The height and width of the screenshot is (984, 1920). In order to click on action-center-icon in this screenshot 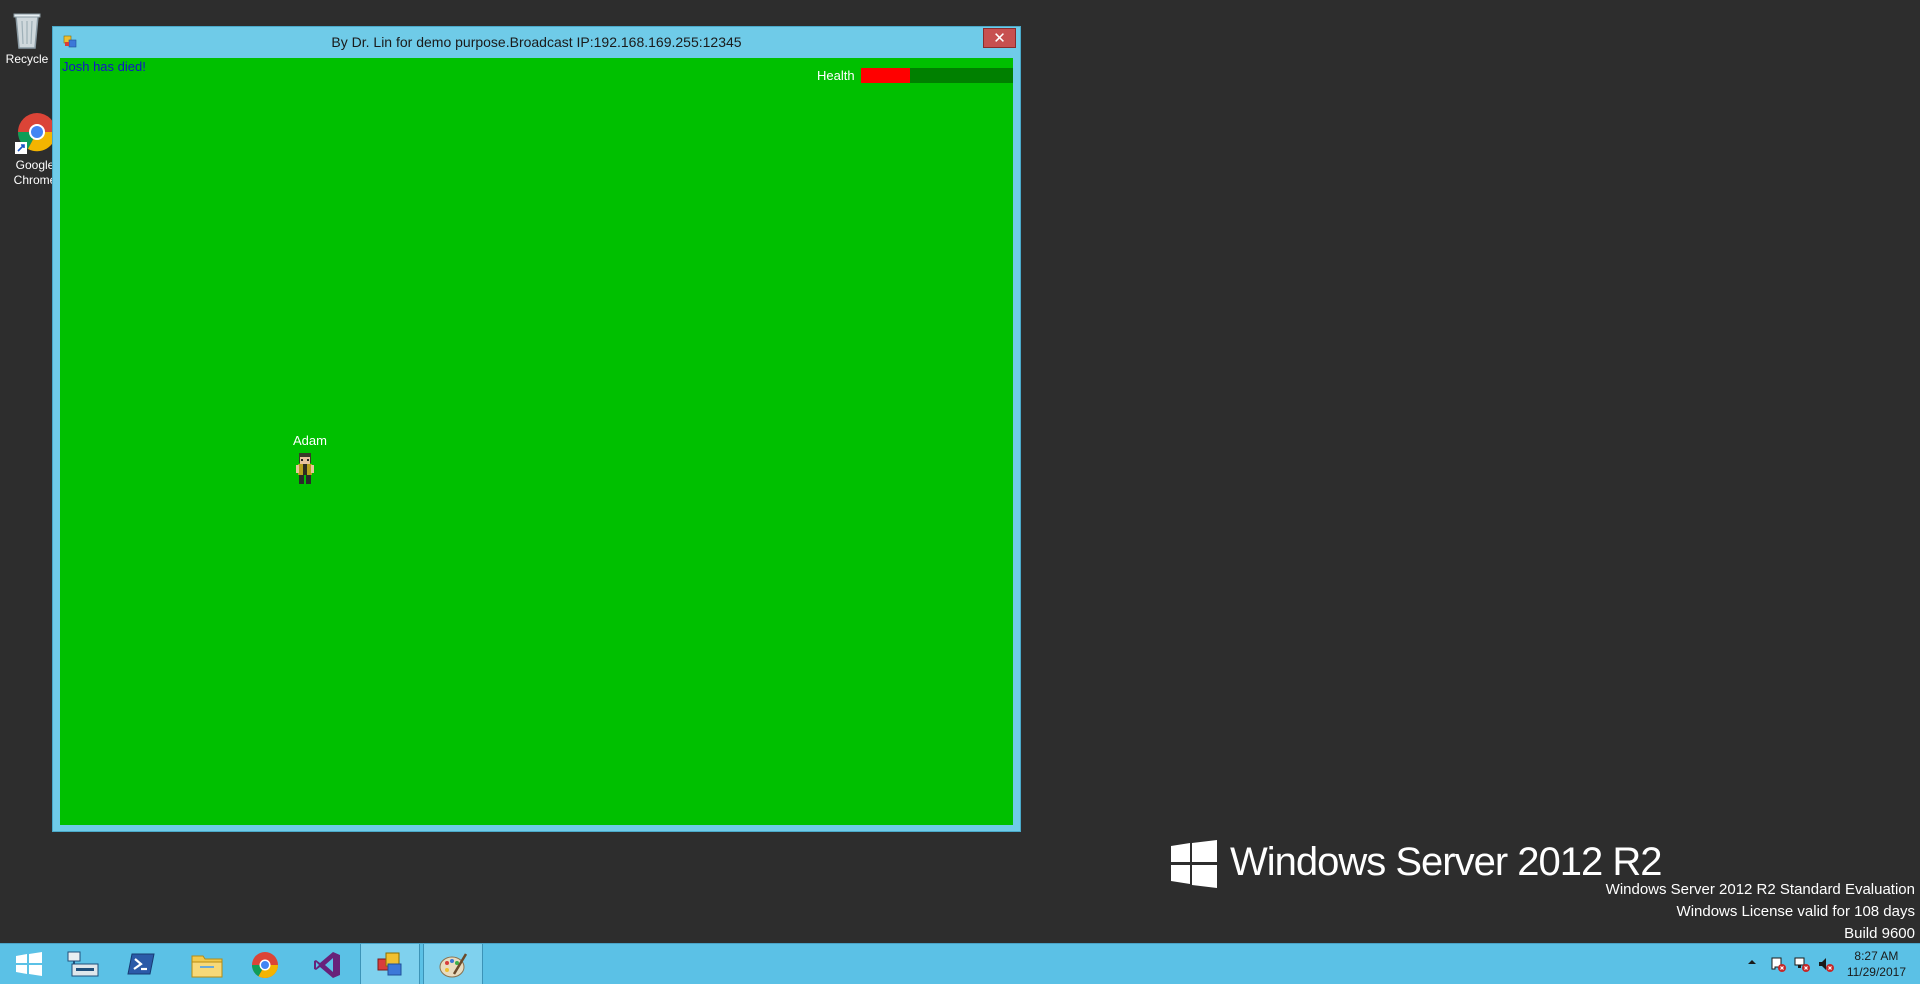, I will do `click(1778, 964)`.